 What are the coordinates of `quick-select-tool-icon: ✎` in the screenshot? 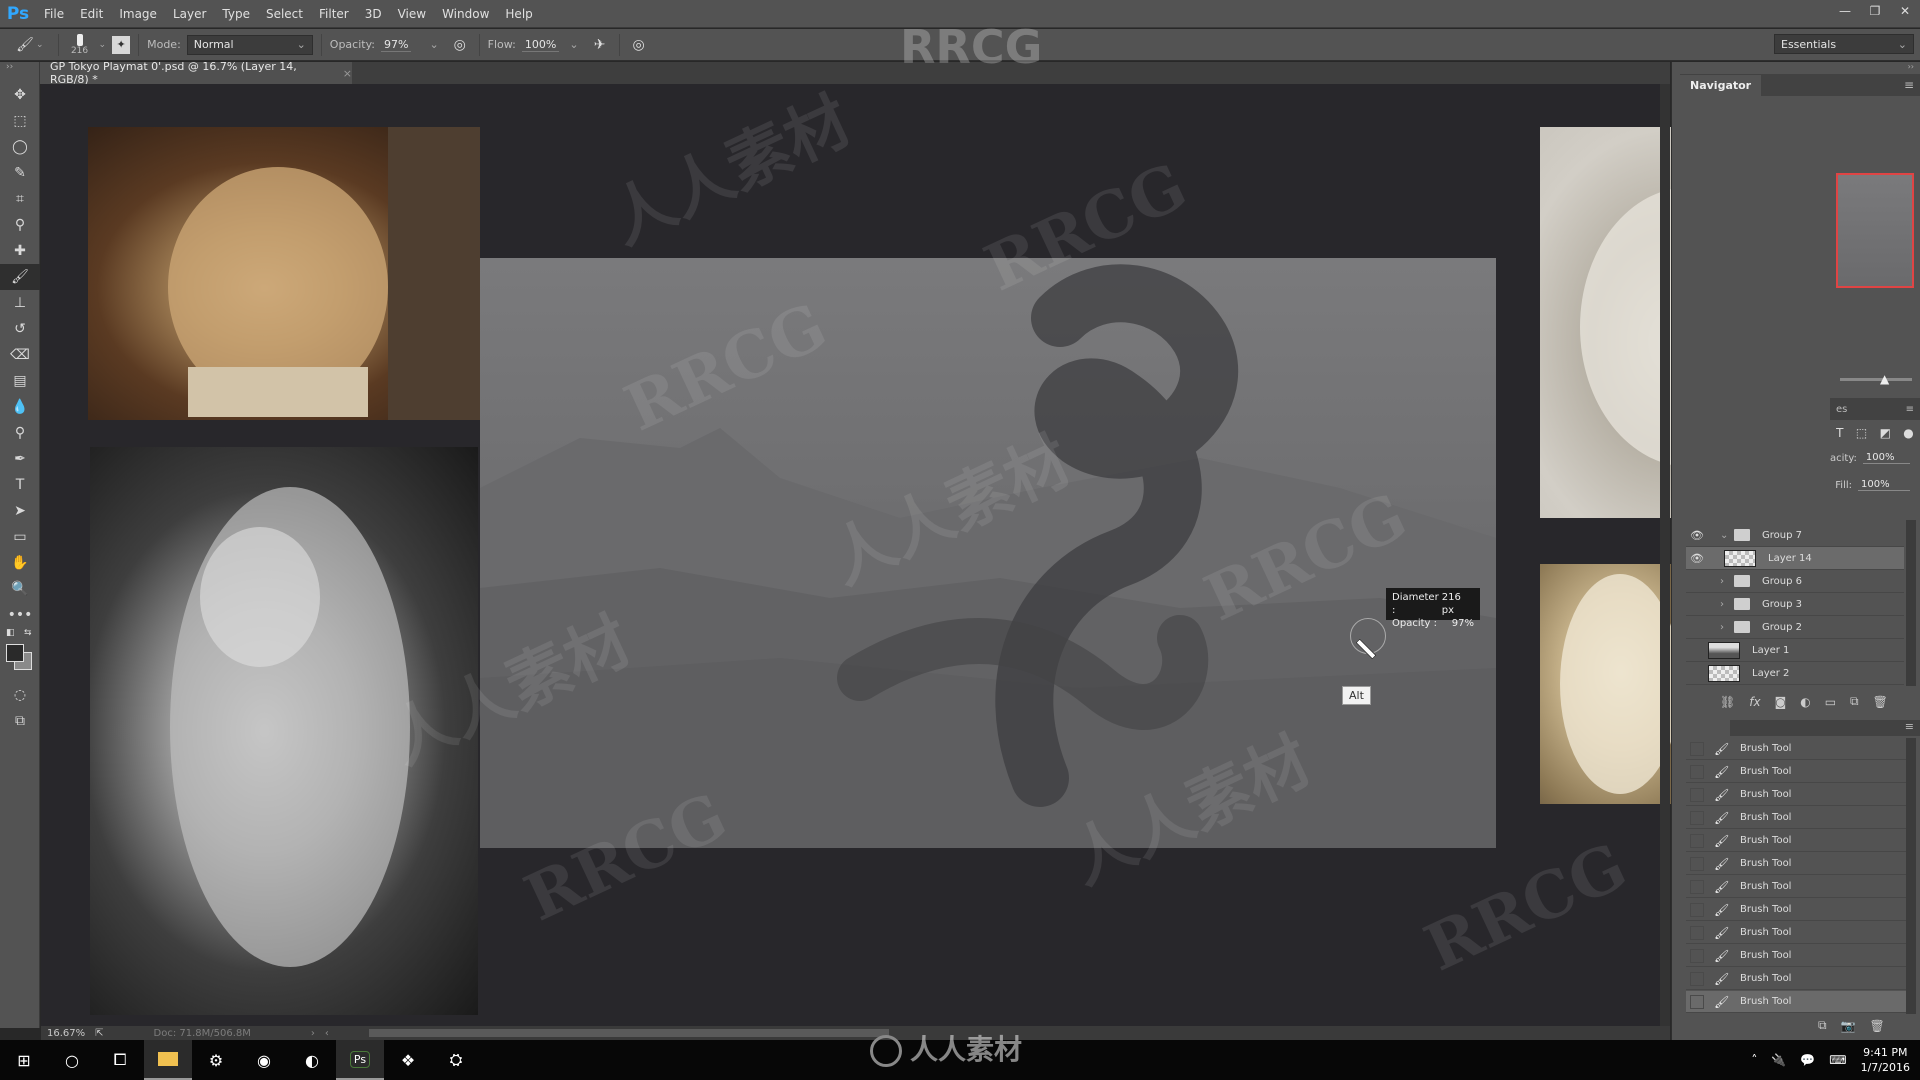 It's located at (20, 173).